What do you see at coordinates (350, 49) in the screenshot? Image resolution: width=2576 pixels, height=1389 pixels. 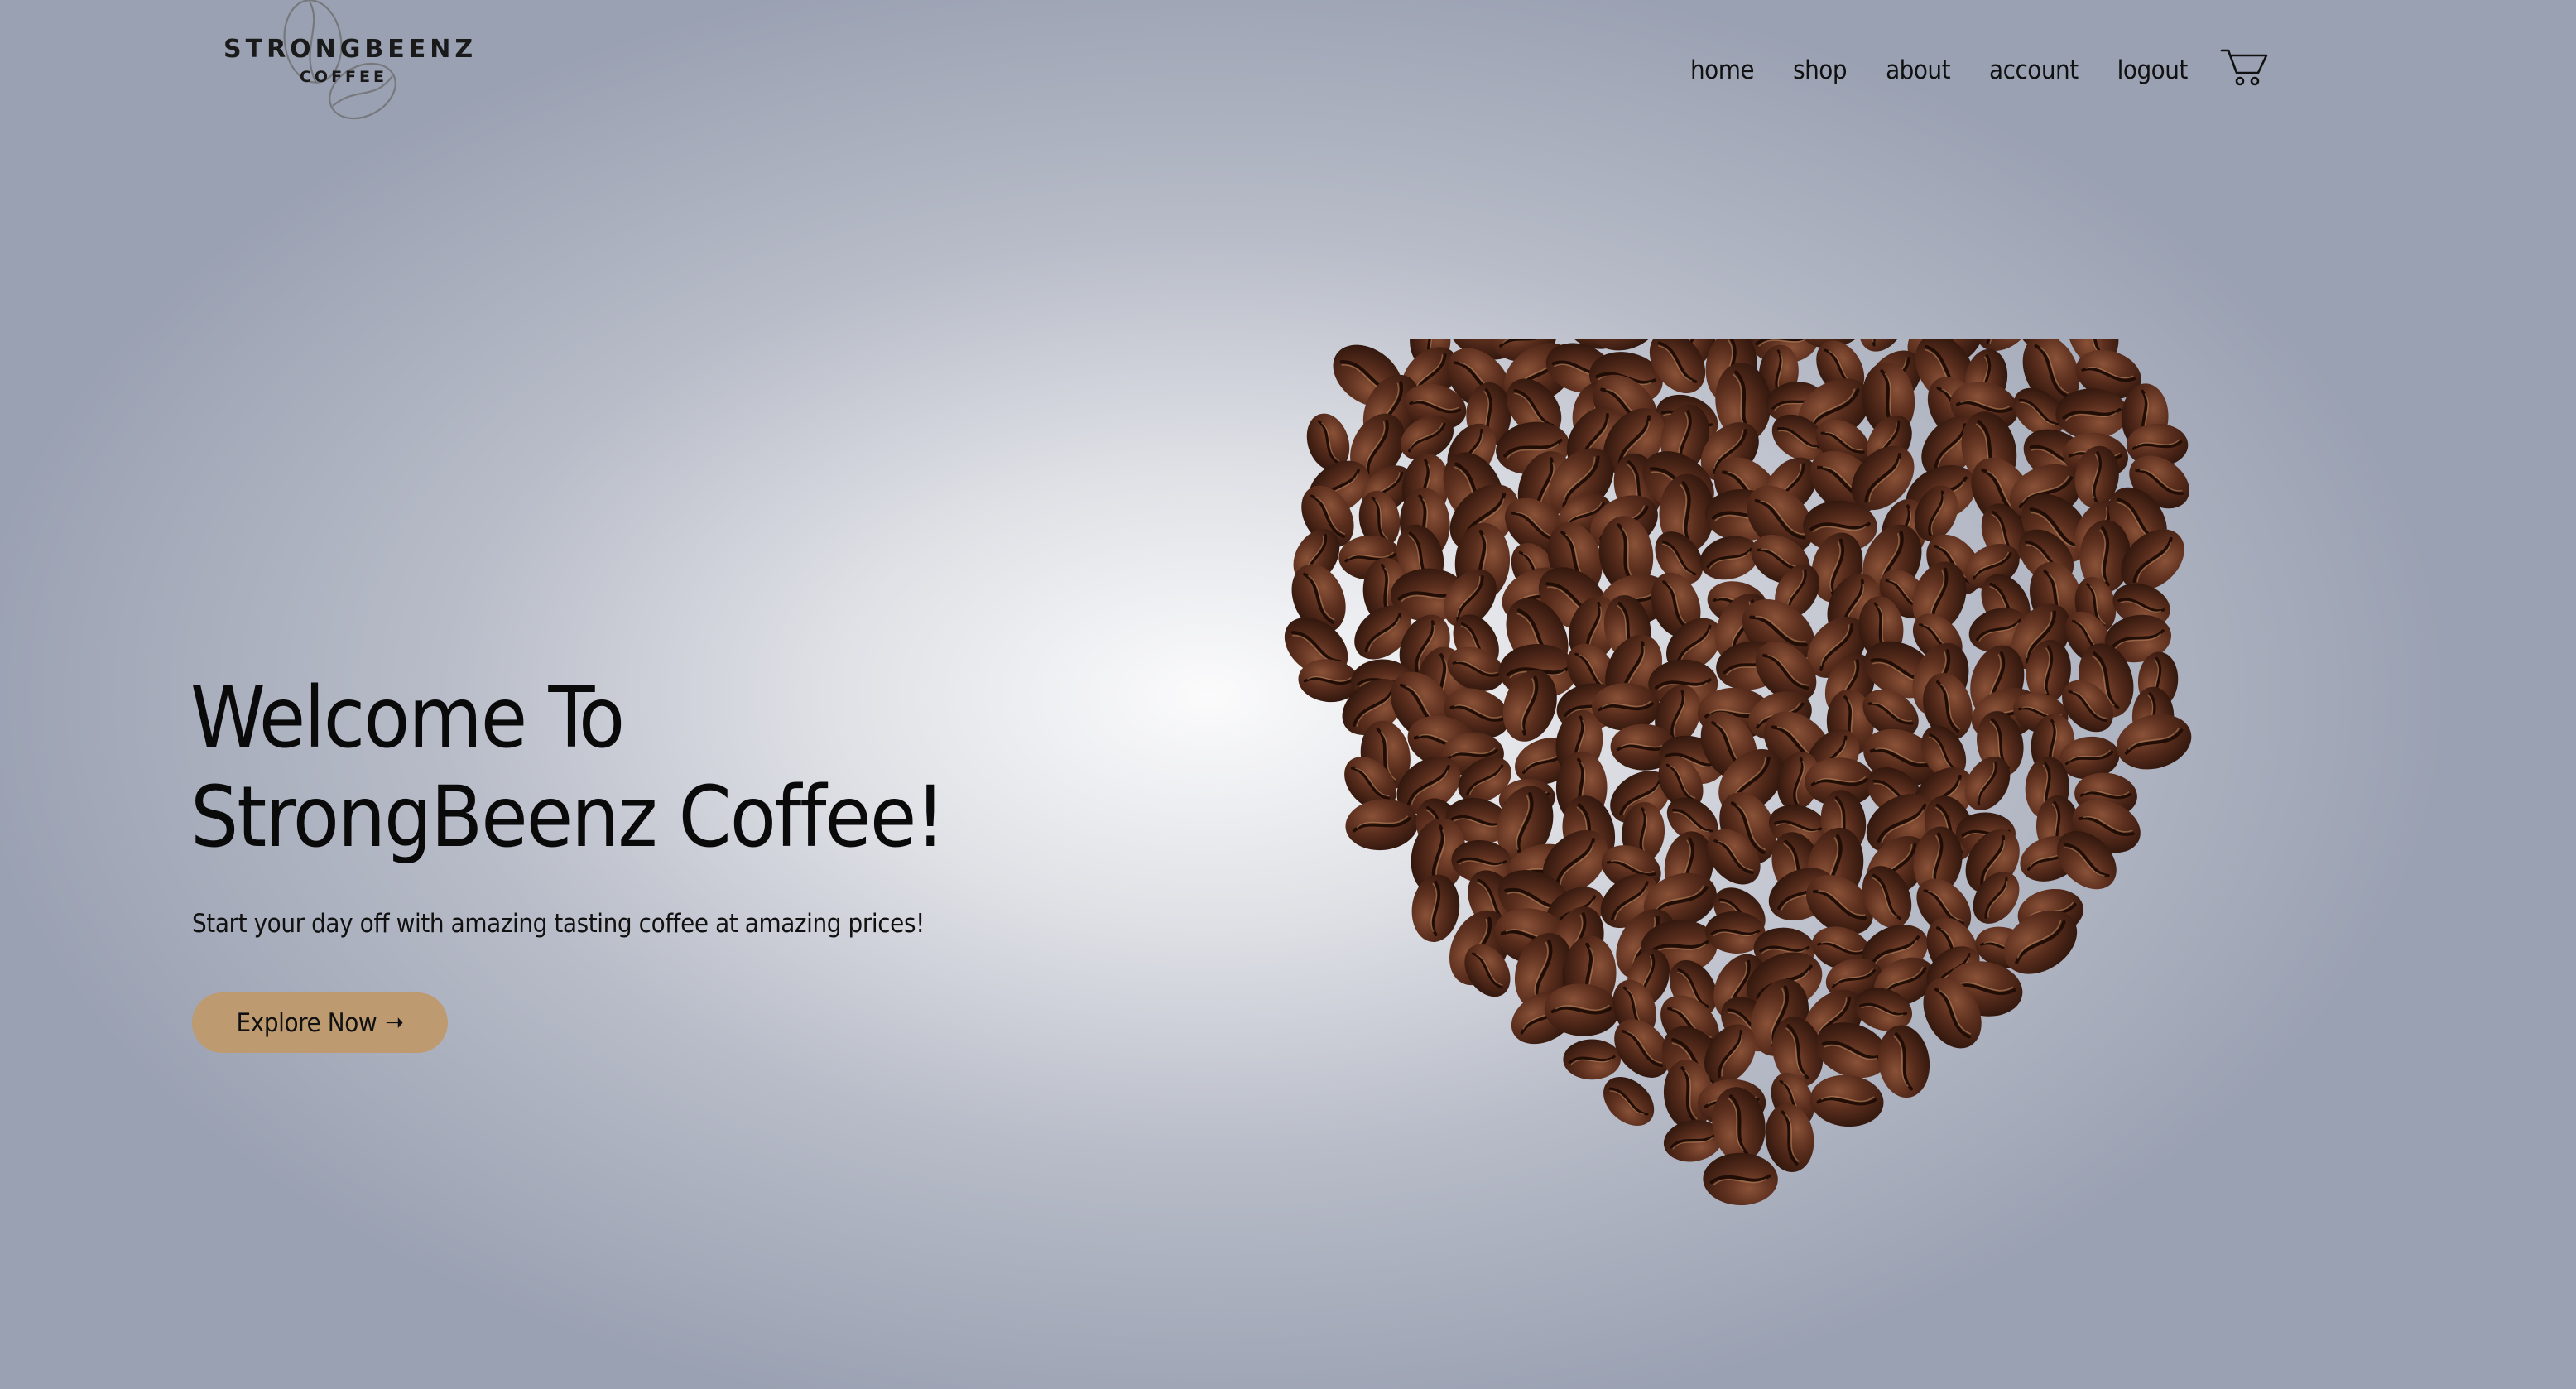 I see `brand-name: STRONGBEENZ` at bounding box center [350, 49].